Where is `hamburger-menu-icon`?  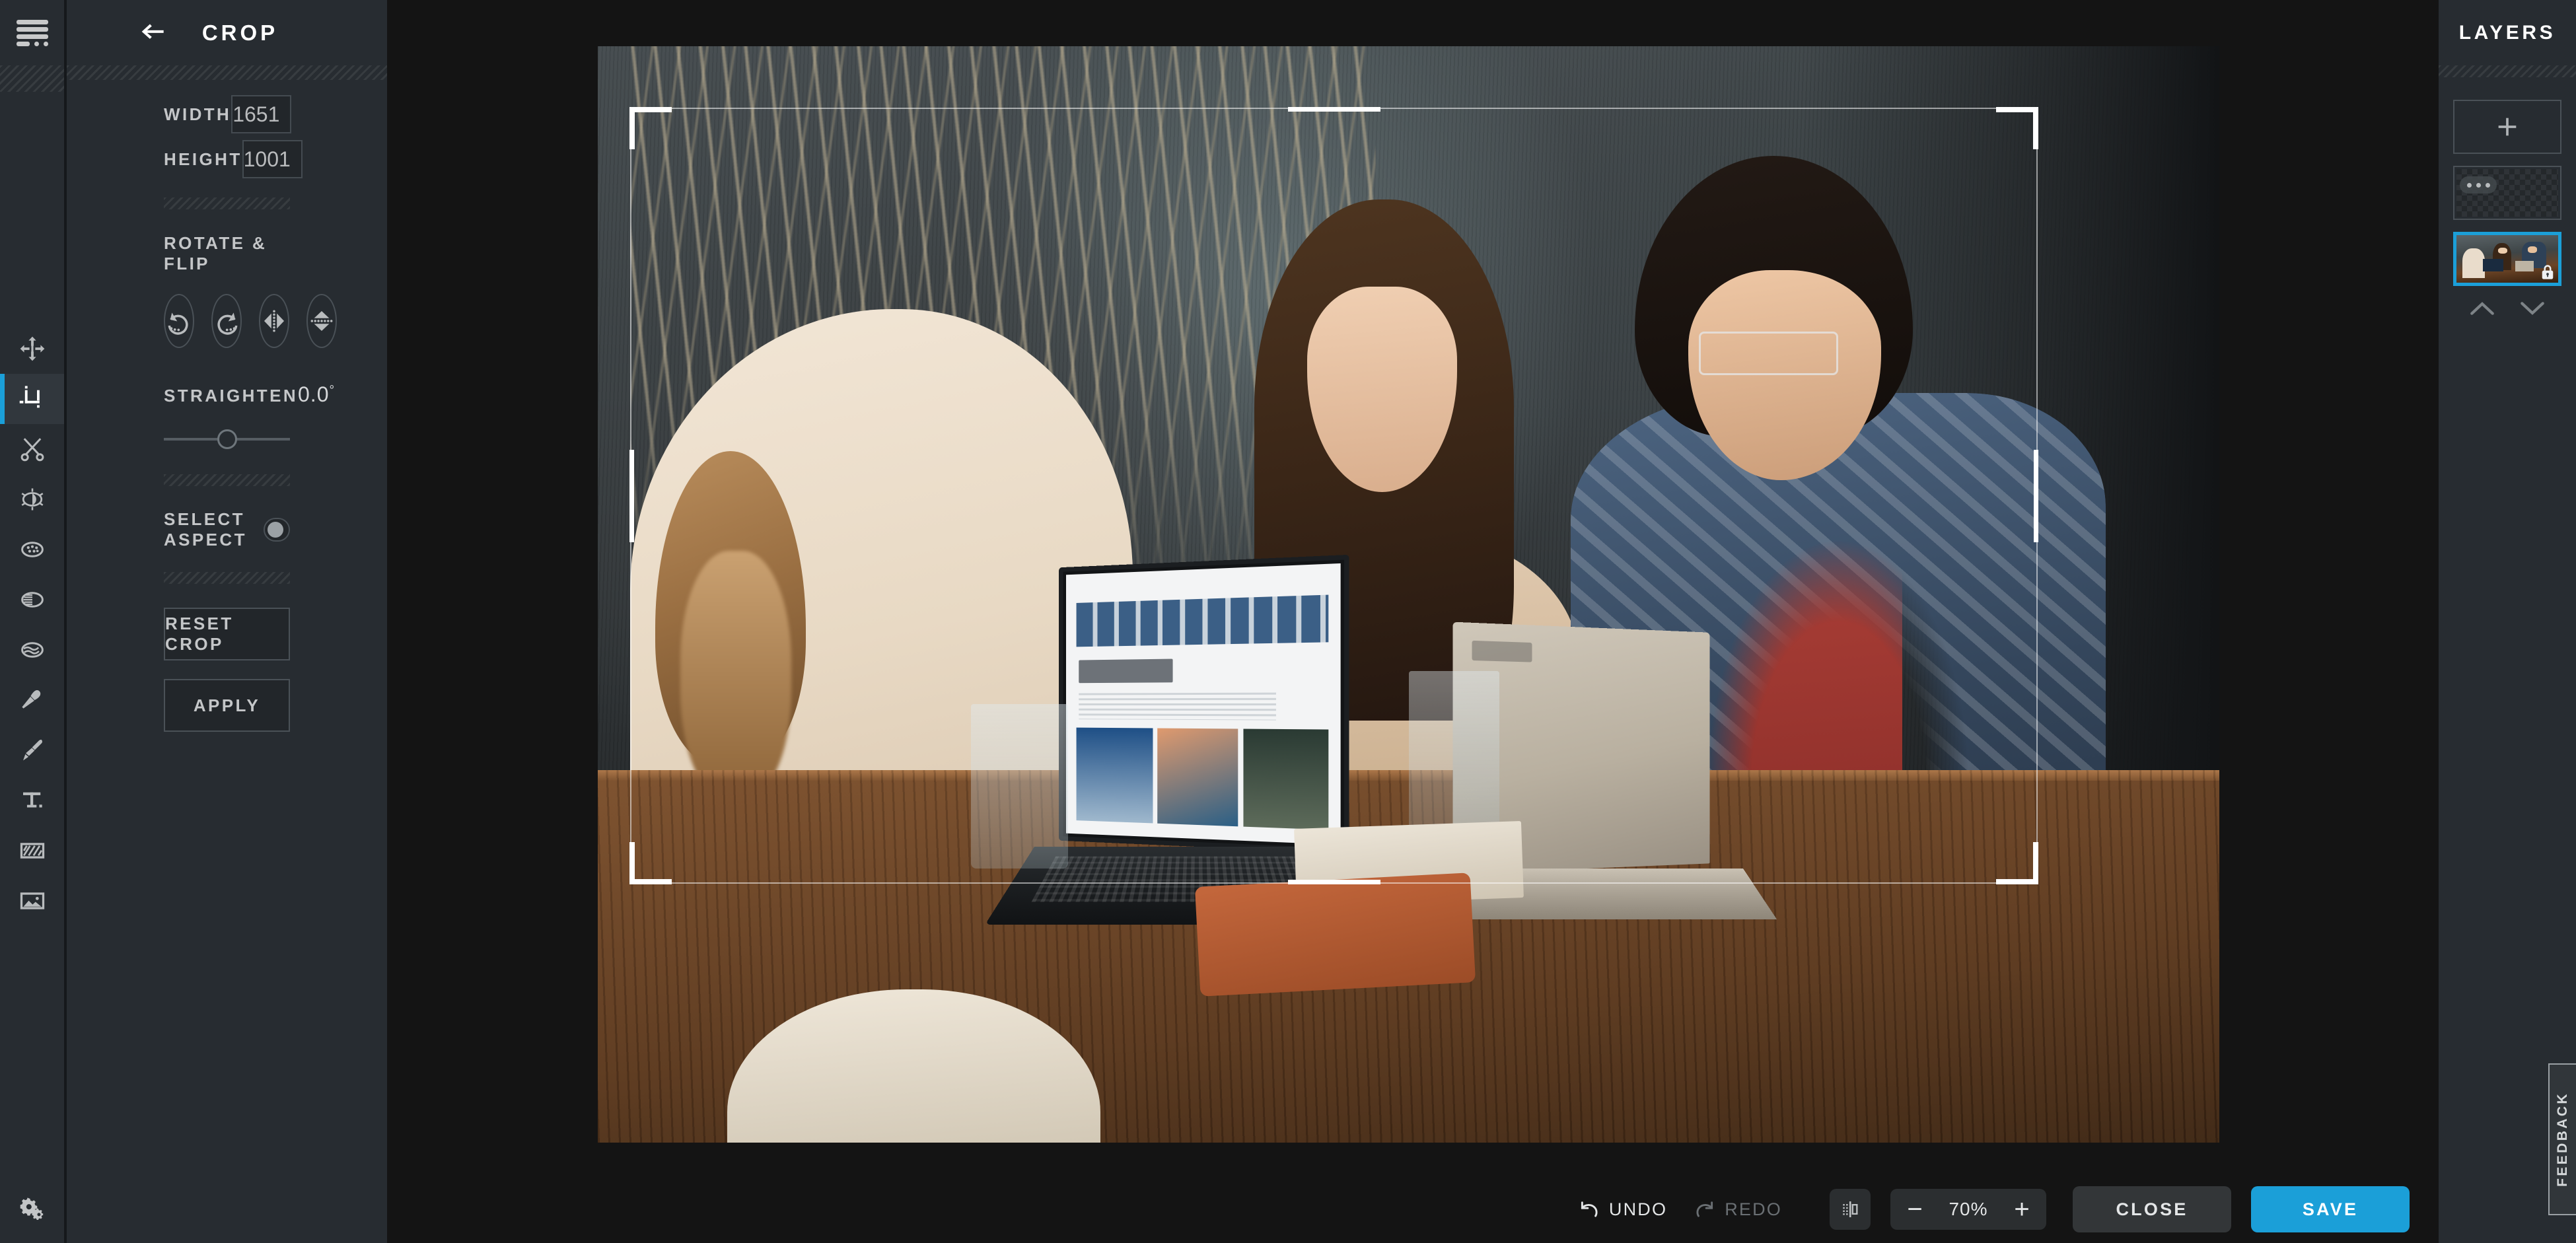
hamburger-menu-icon is located at coordinates (32, 32).